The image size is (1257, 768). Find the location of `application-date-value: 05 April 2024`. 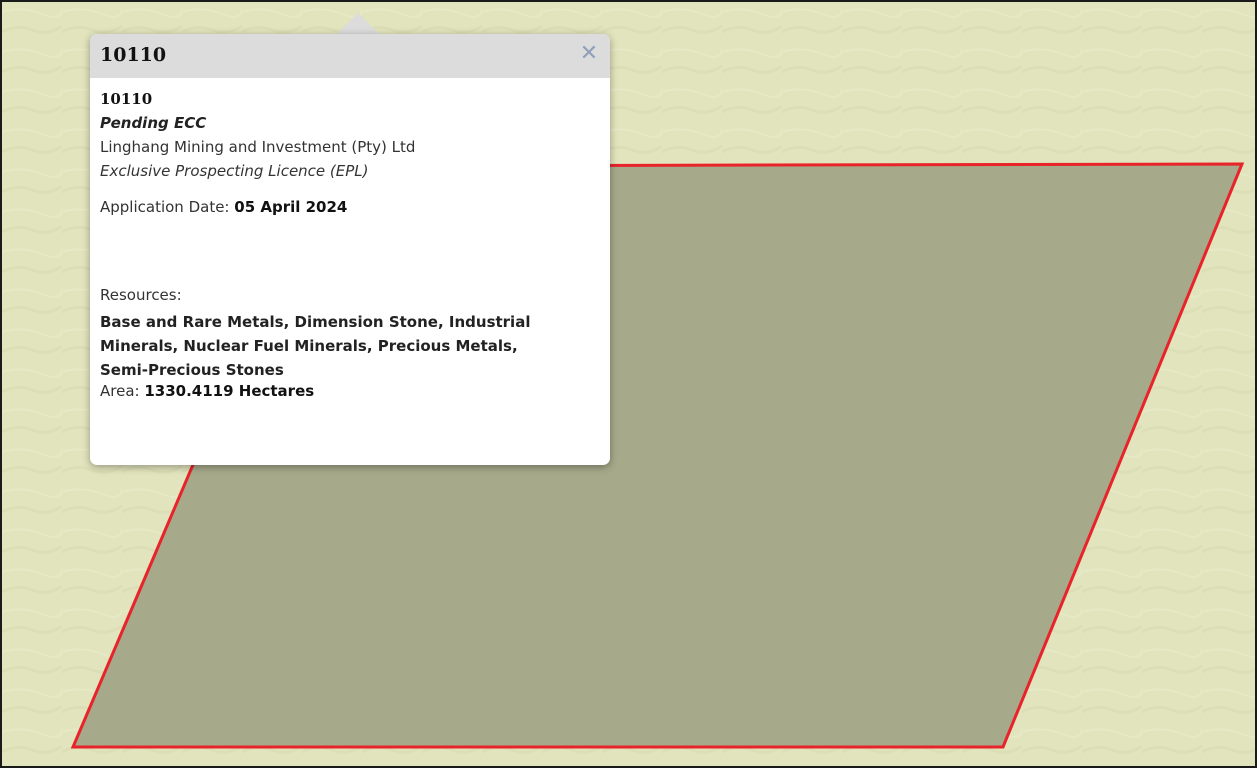

application-date-value: 05 April 2024 is located at coordinates (291, 207).